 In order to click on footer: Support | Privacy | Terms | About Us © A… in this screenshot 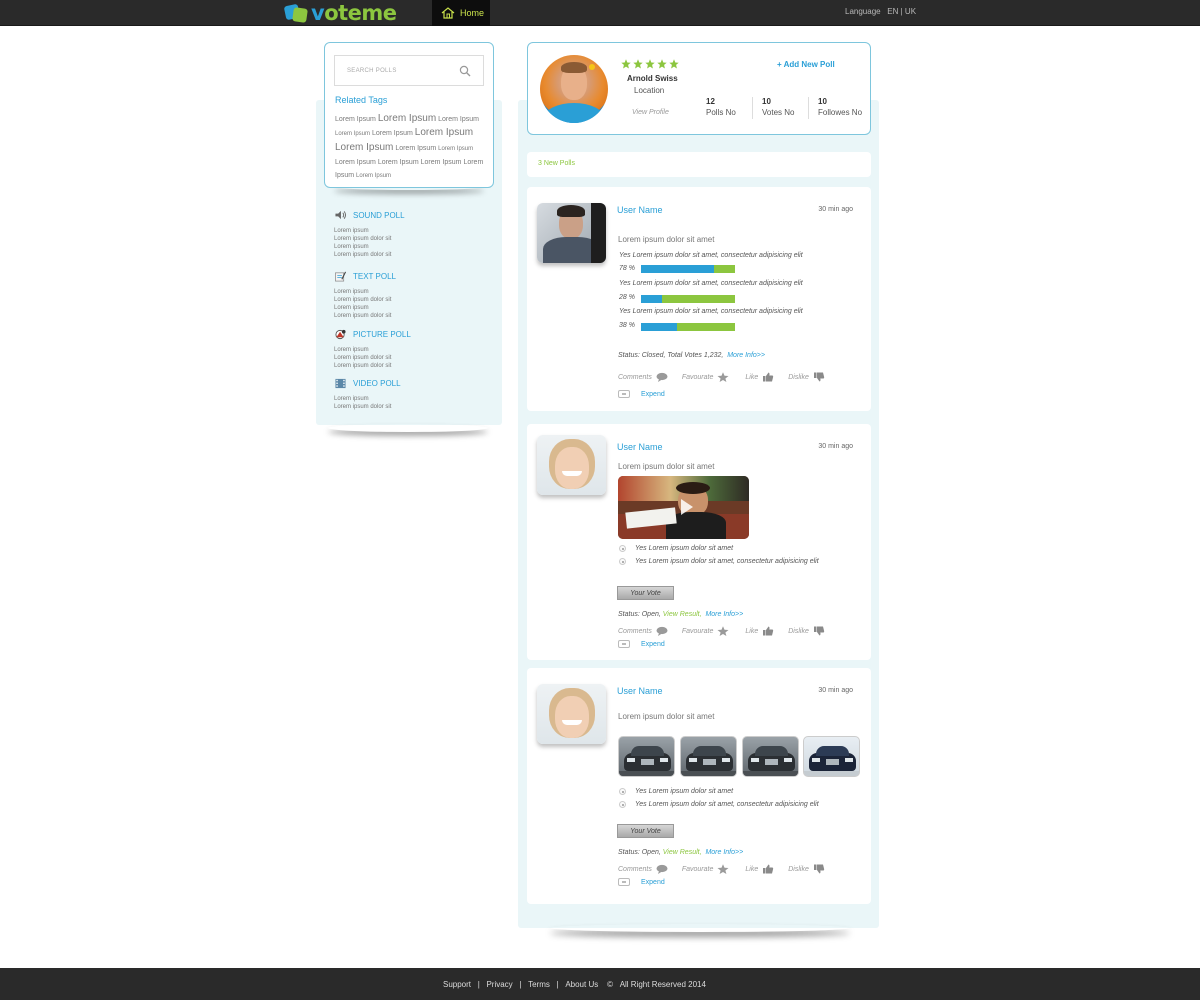, I will do `click(600, 984)`.